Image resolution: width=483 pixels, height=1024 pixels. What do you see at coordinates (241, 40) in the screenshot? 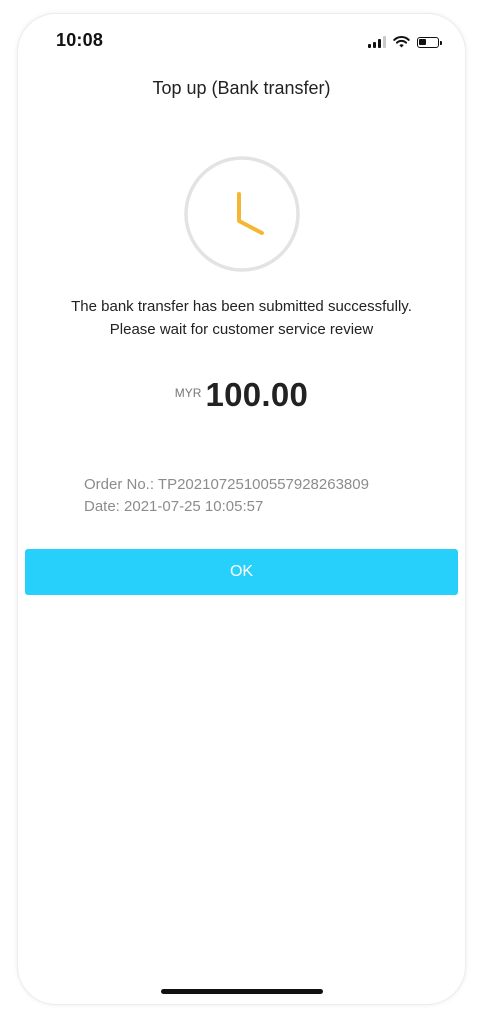
I see `status-bar: 10:08` at bounding box center [241, 40].